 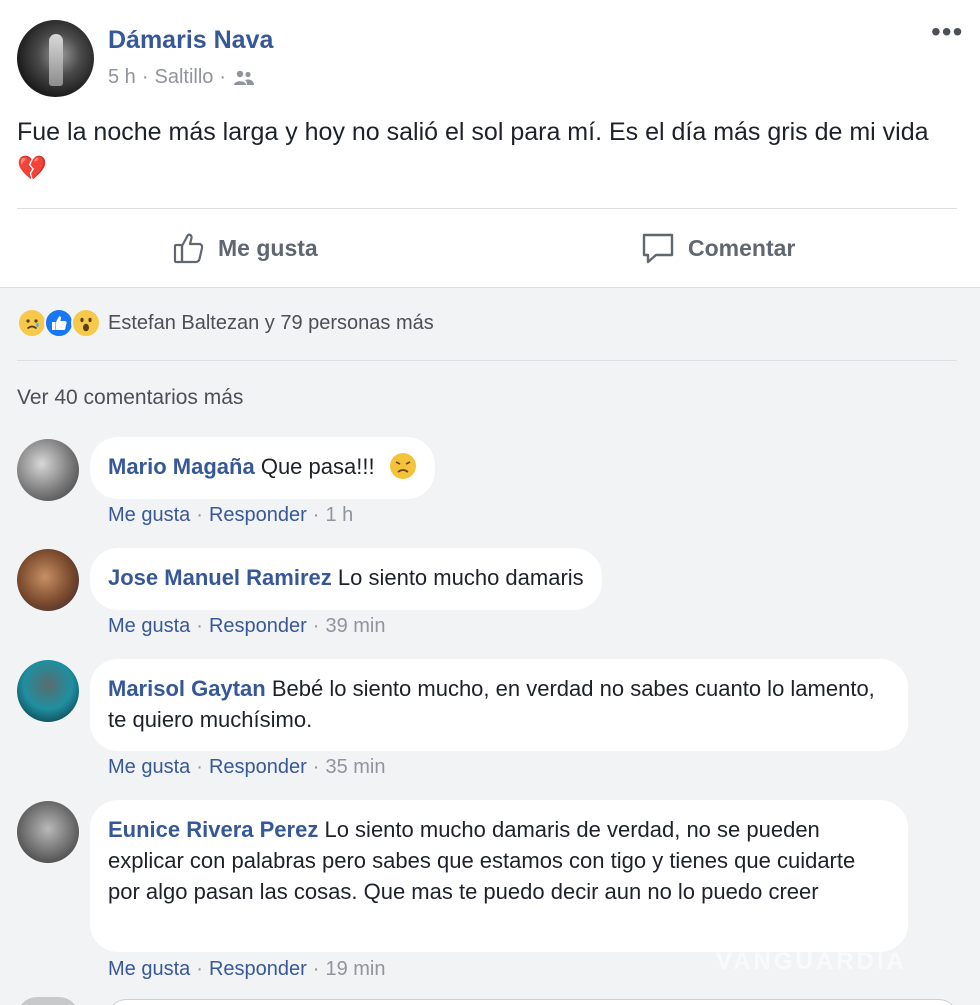 What do you see at coordinates (190, 40) in the screenshot?
I see `post-author: Dámaris Nava` at bounding box center [190, 40].